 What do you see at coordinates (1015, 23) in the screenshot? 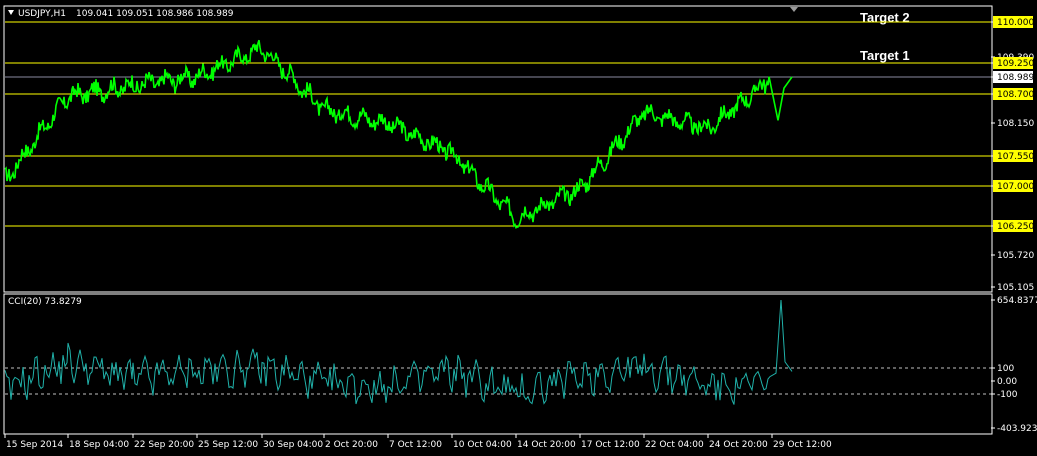
I see `price-tick-label: 110.000` at bounding box center [1015, 23].